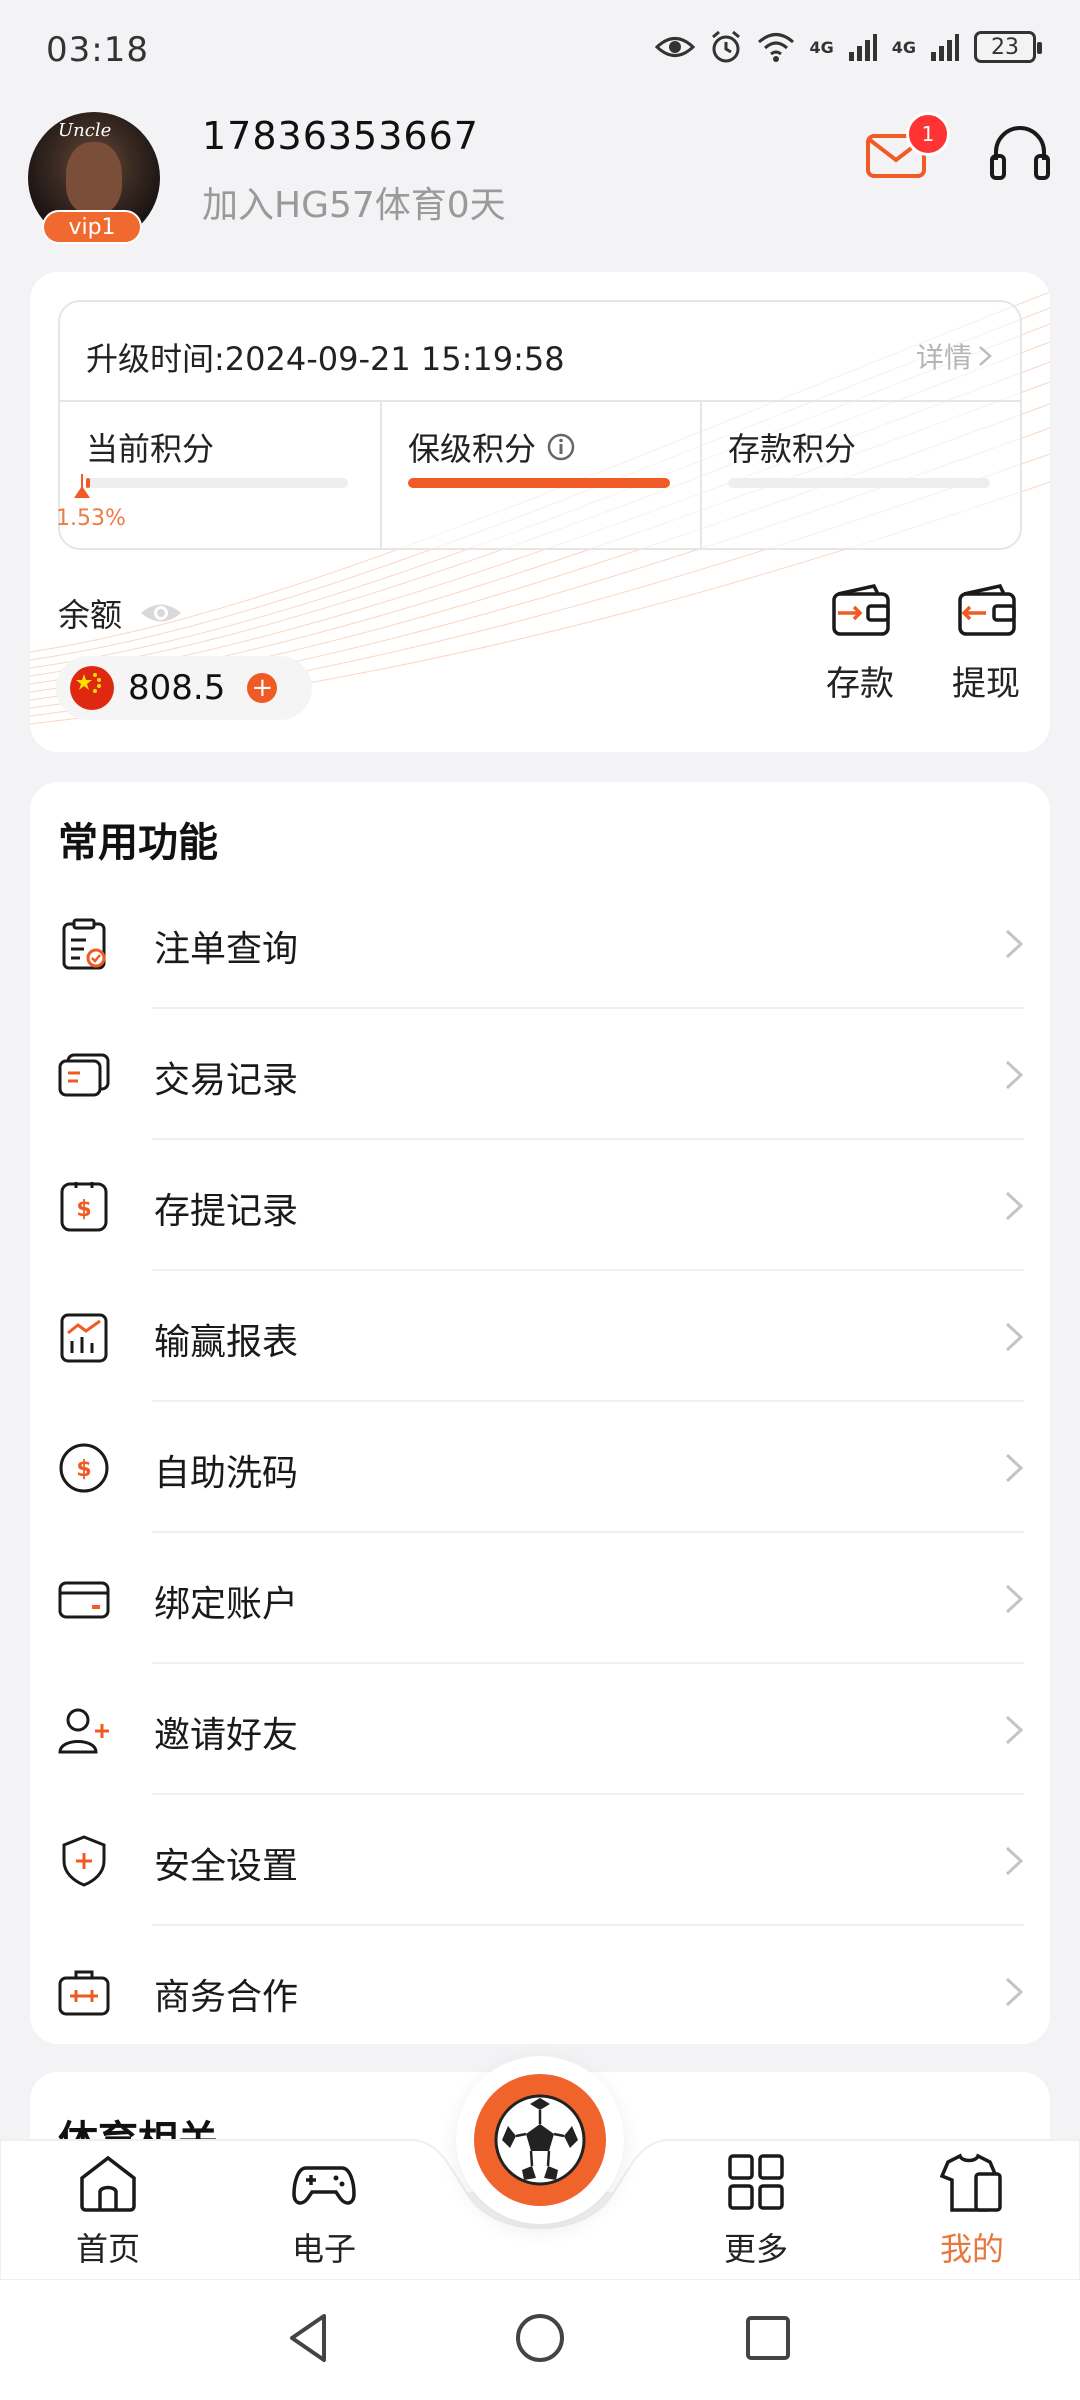 This screenshot has width=1080, height=2400. I want to click on briefcase-icon, so click(84, 1993).